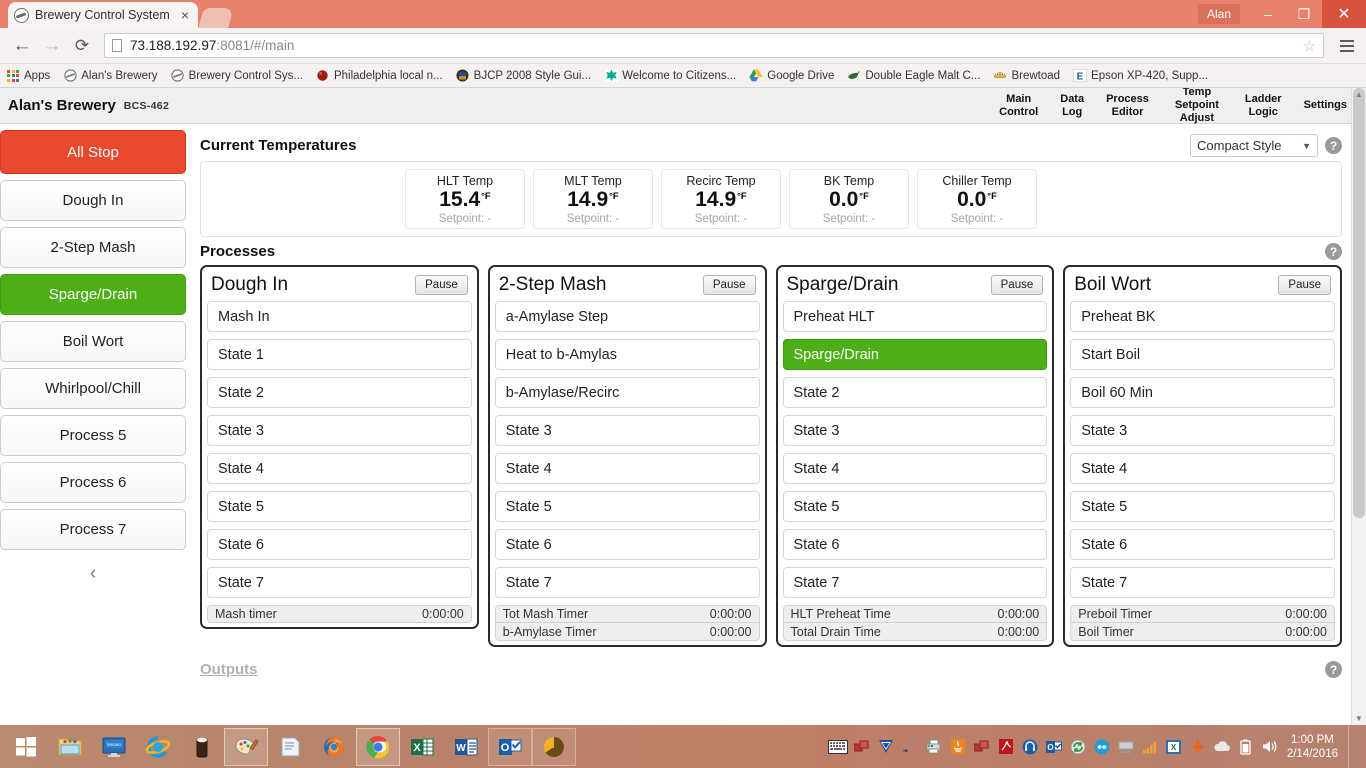 This screenshot has height=768, width=1366. What do you see at coordinates (229, 669) in the screenshot?
I see `outputs-title: Outputs` at bounding box center [229, 669].